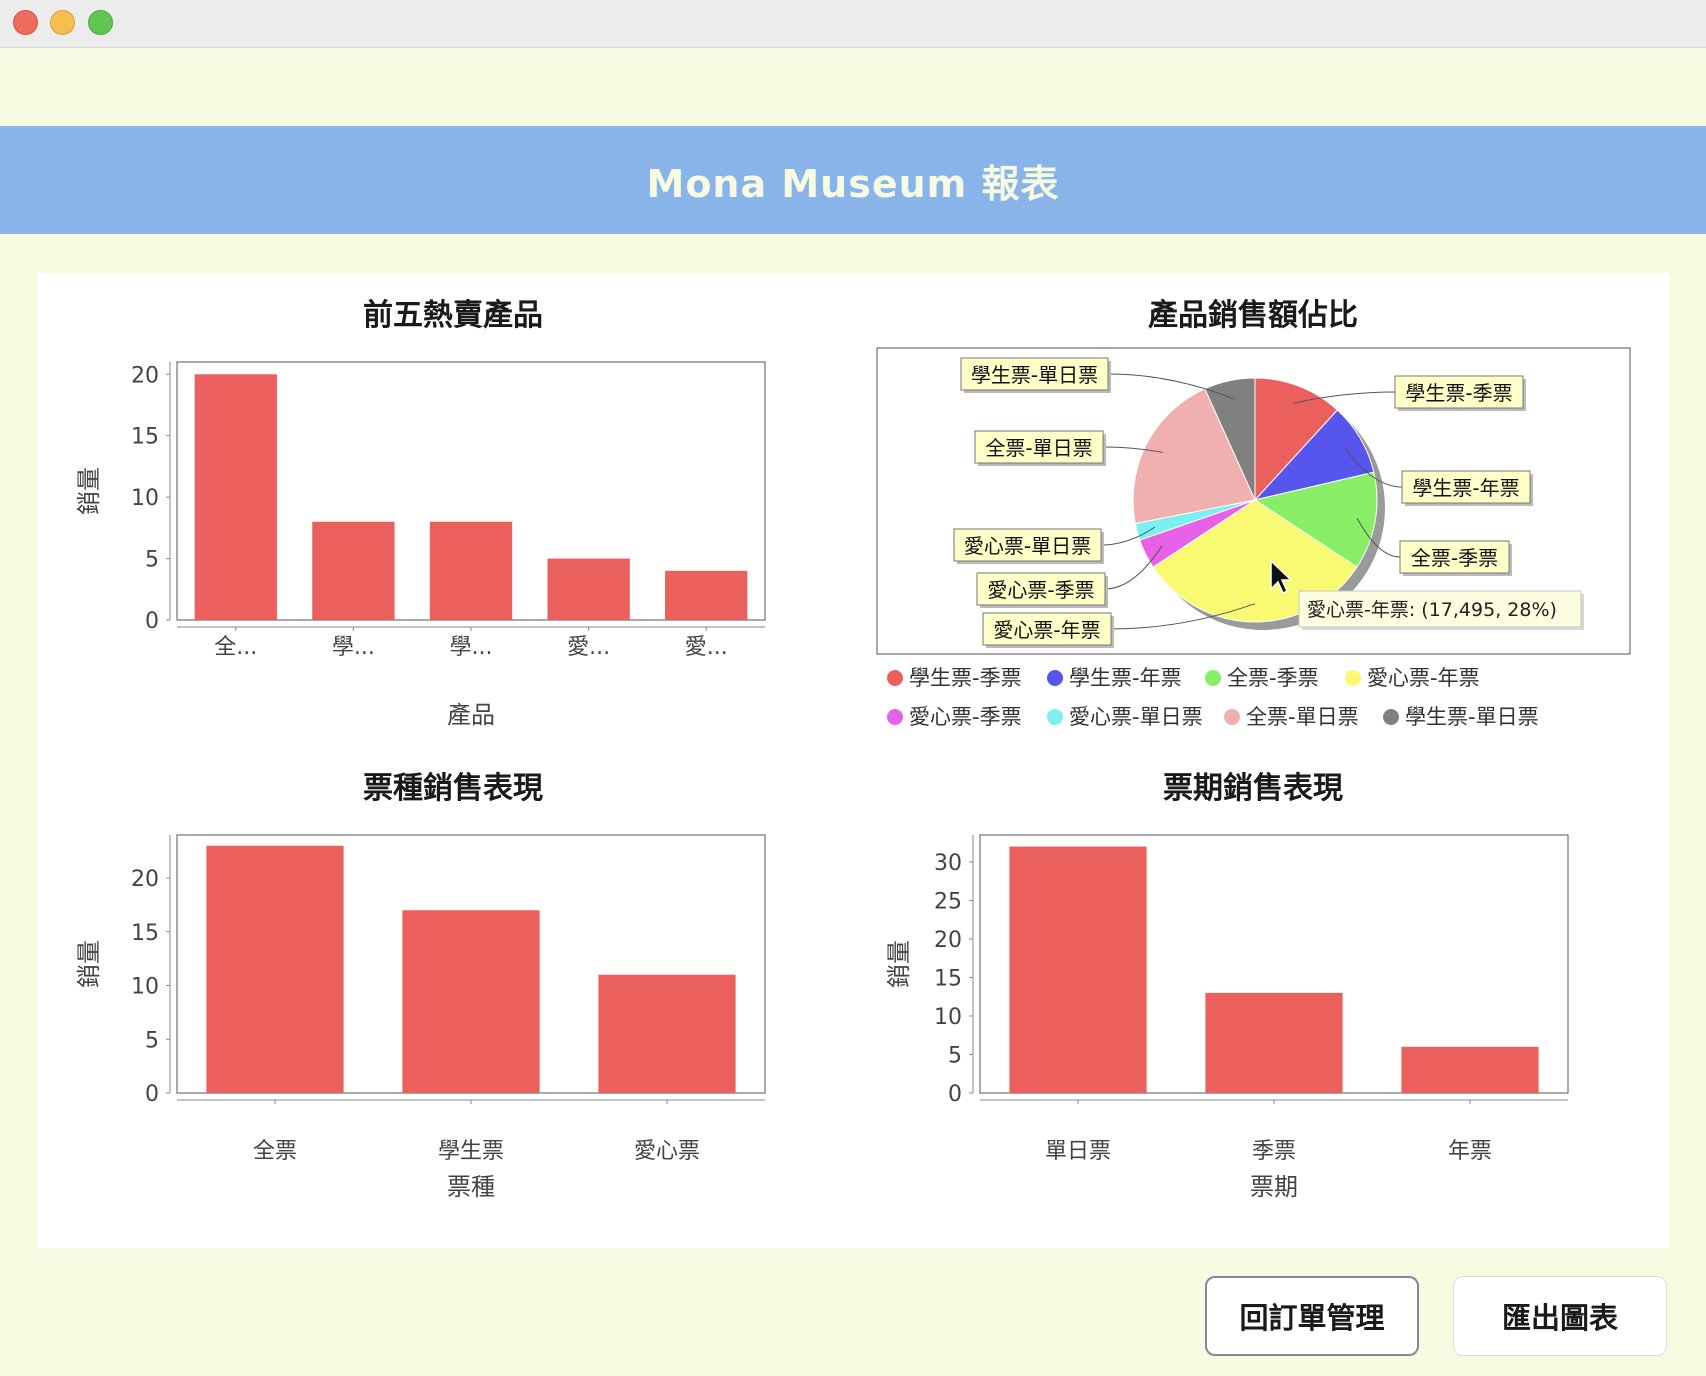  I want to click on x-tick-label: 愛心票, so click(667, 1151).